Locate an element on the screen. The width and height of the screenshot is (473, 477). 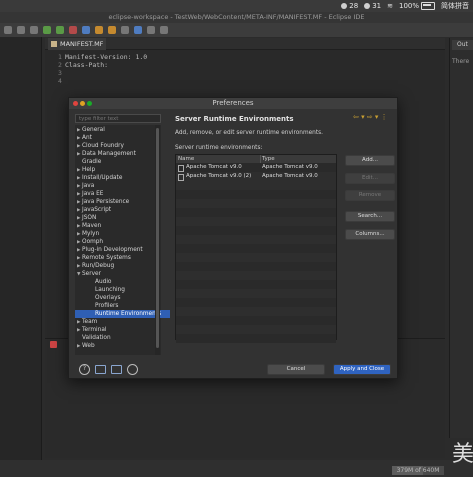
help-icon: ? is located at coordinates (84, 369).